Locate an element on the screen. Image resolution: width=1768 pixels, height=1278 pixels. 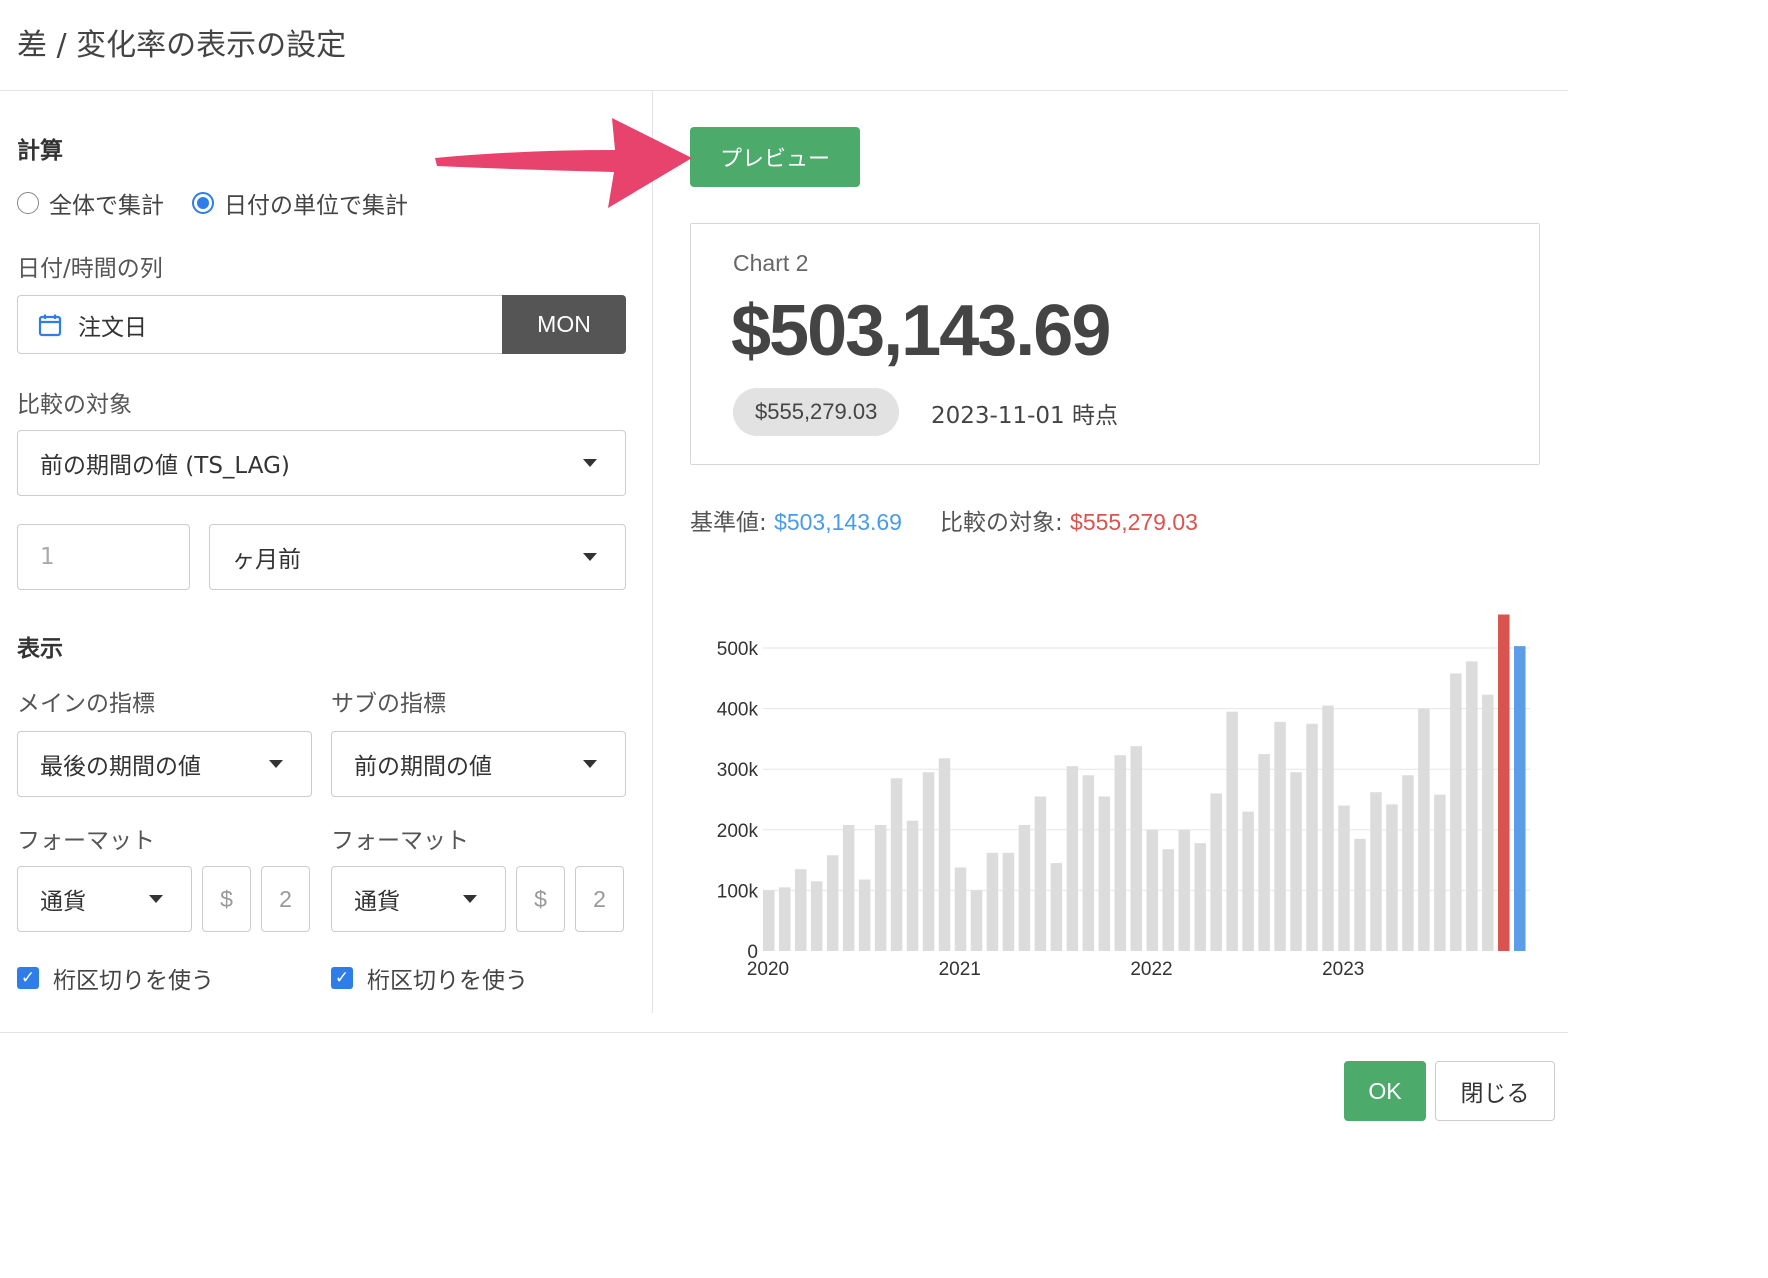
legend-base-label: 基準値: is located at coordinates (732, 523).